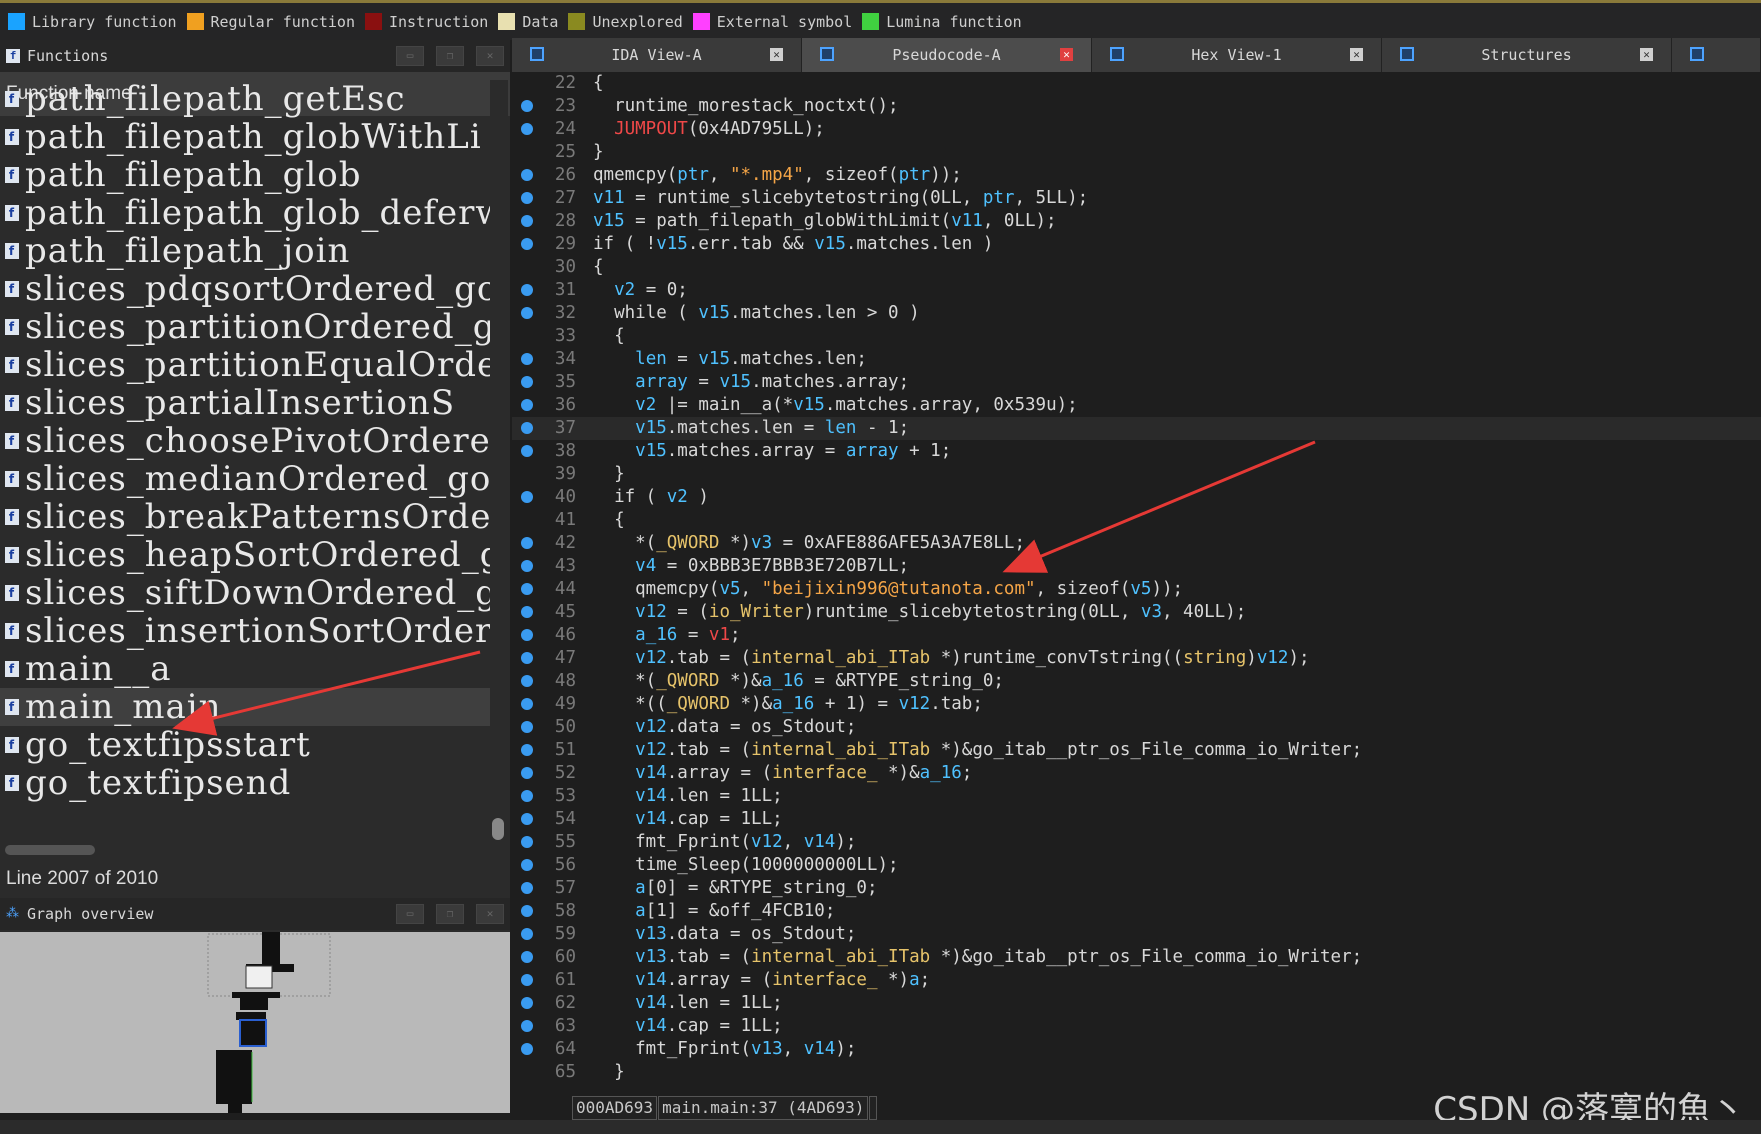 The image size is (1761, 1134). I want to click on code-line: 53 v14.len = 1LL;, so click(1136, 796).